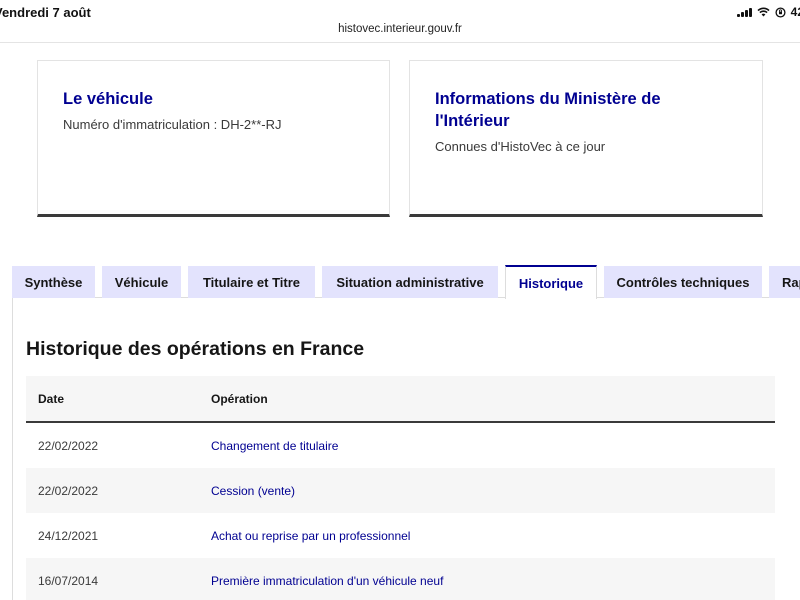  Describe the element at coordinates (400, 399) in the screenshot. I see `table-header: Date Opération` at that location.